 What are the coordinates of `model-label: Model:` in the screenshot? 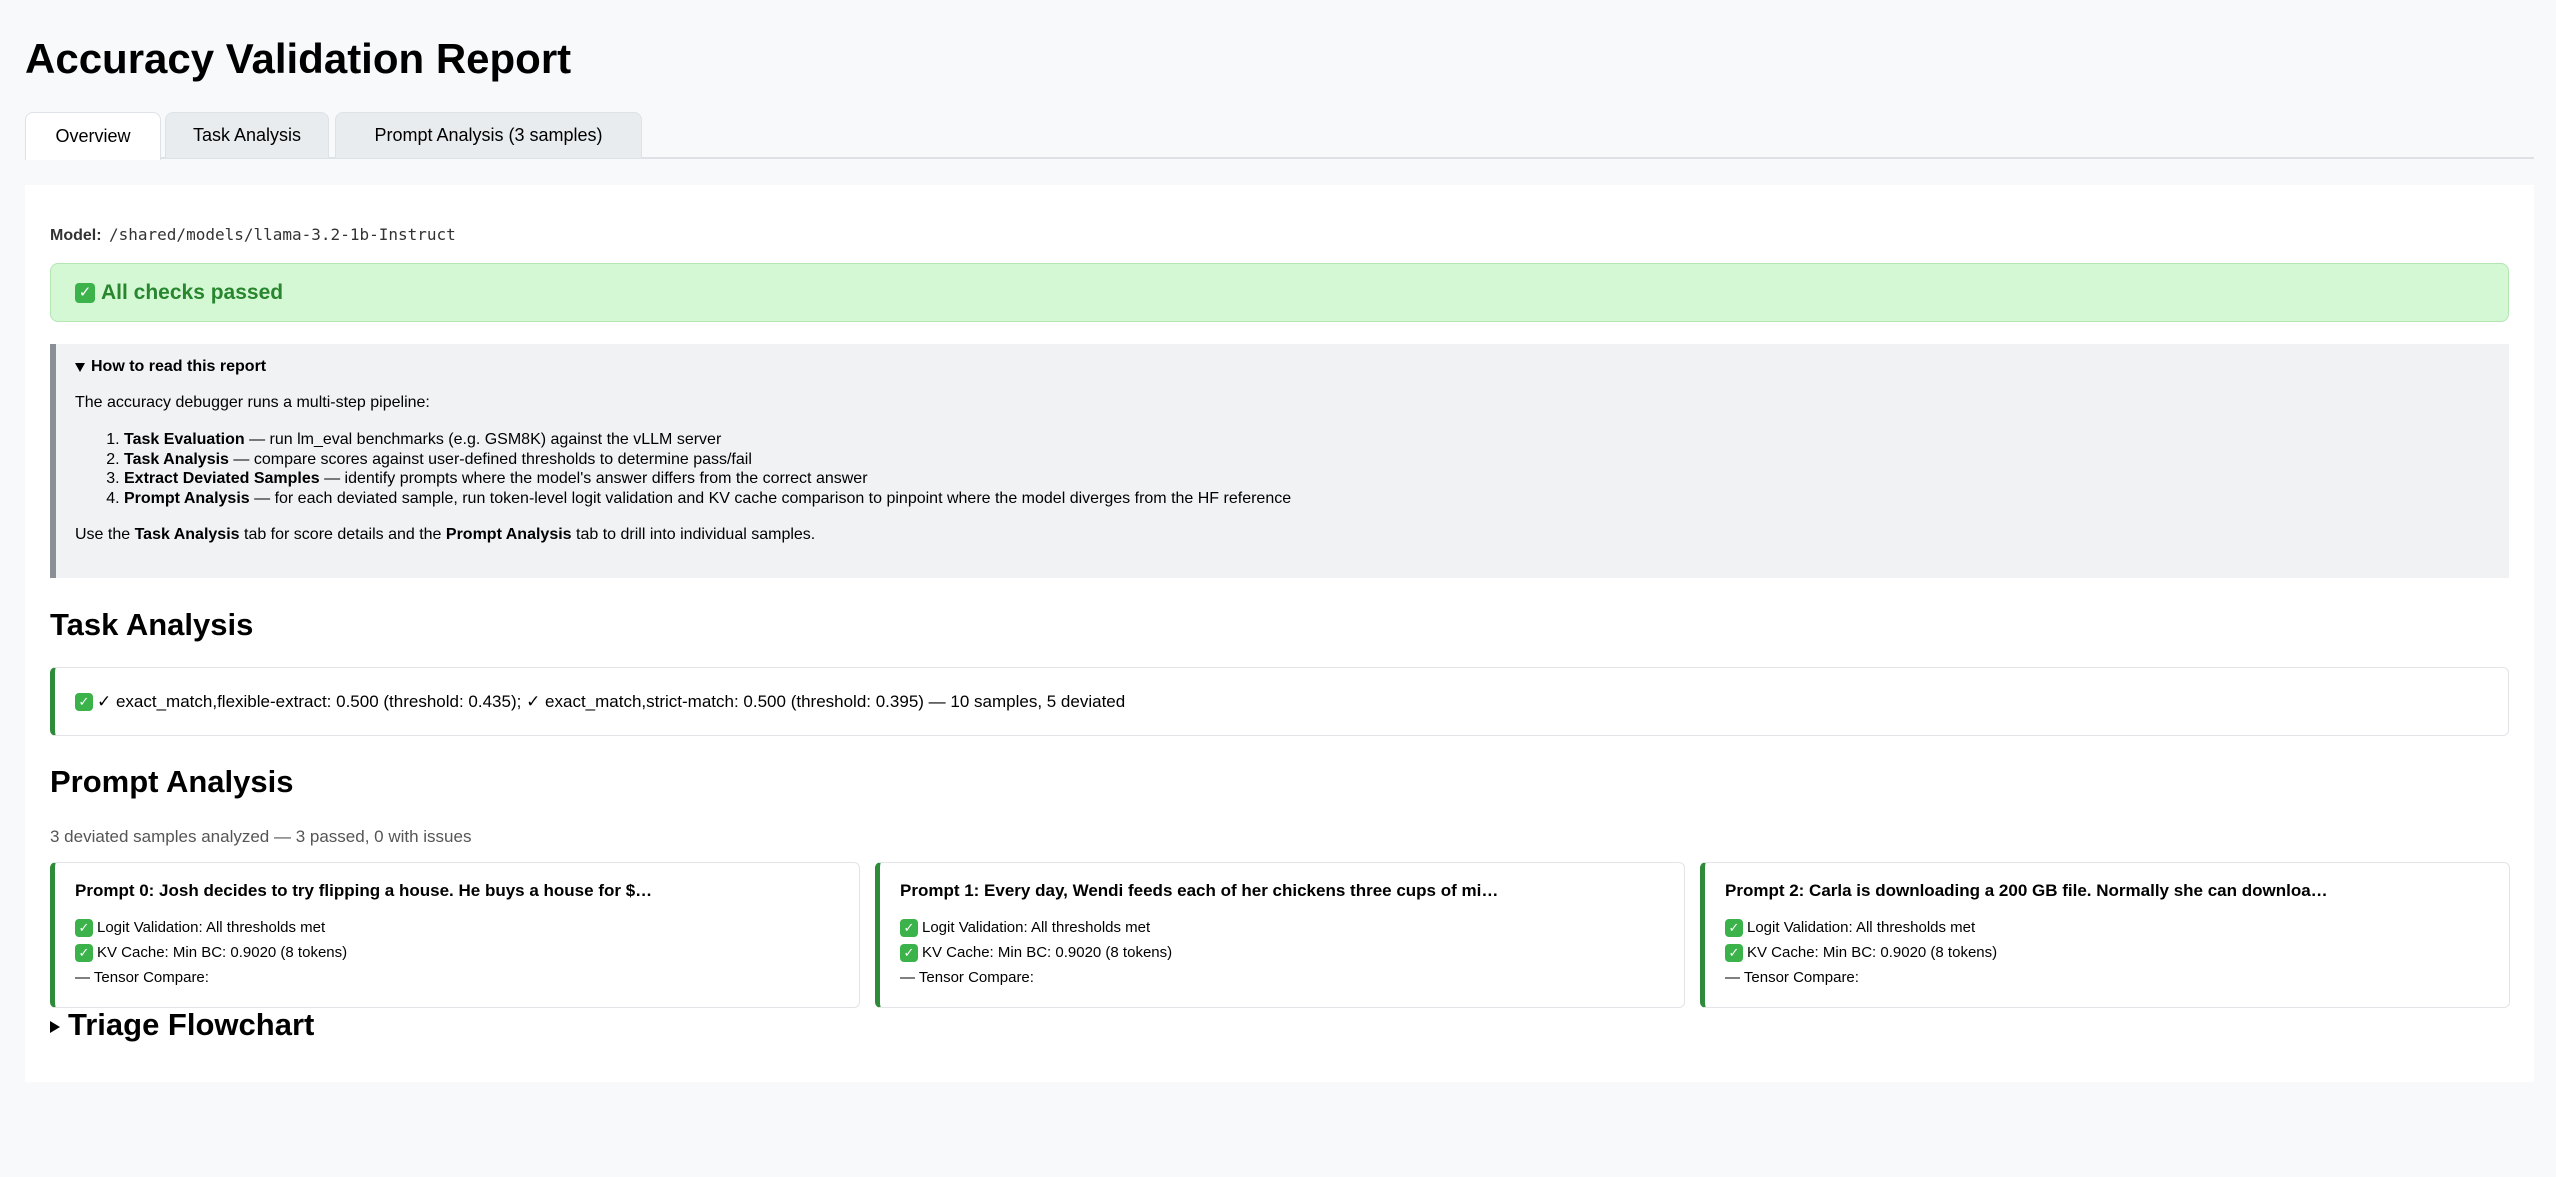 It's located at (76, 235).